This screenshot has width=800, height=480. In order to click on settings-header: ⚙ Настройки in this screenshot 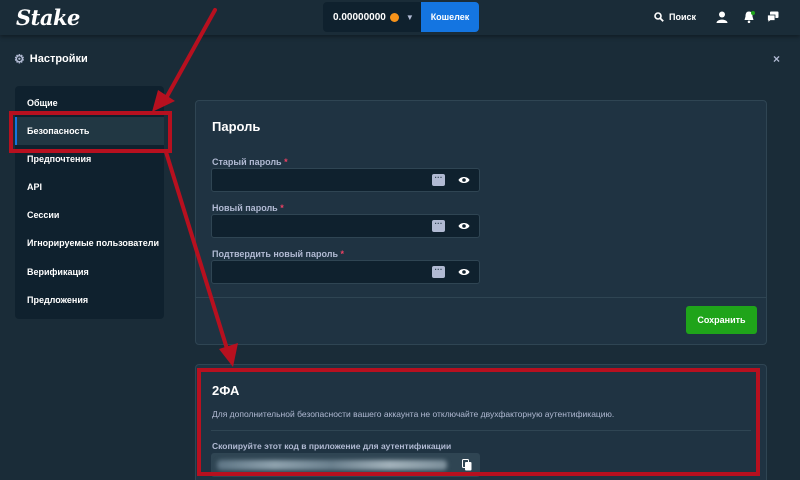, I will do `click(51, 59)`.